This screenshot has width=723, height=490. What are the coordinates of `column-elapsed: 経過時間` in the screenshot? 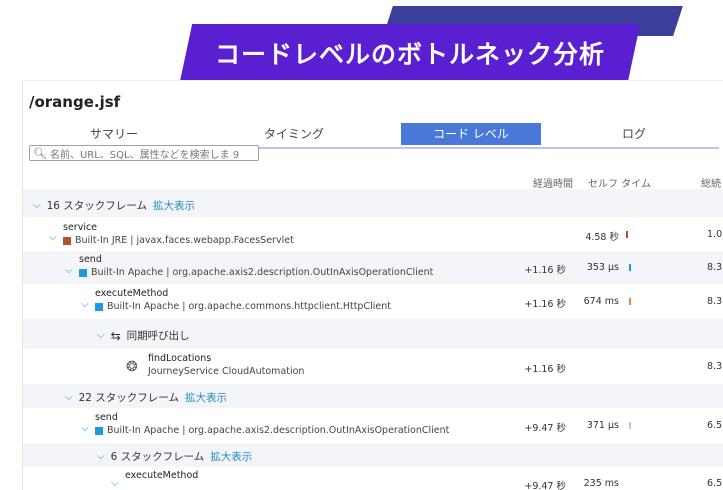 It's located at (553, 182).